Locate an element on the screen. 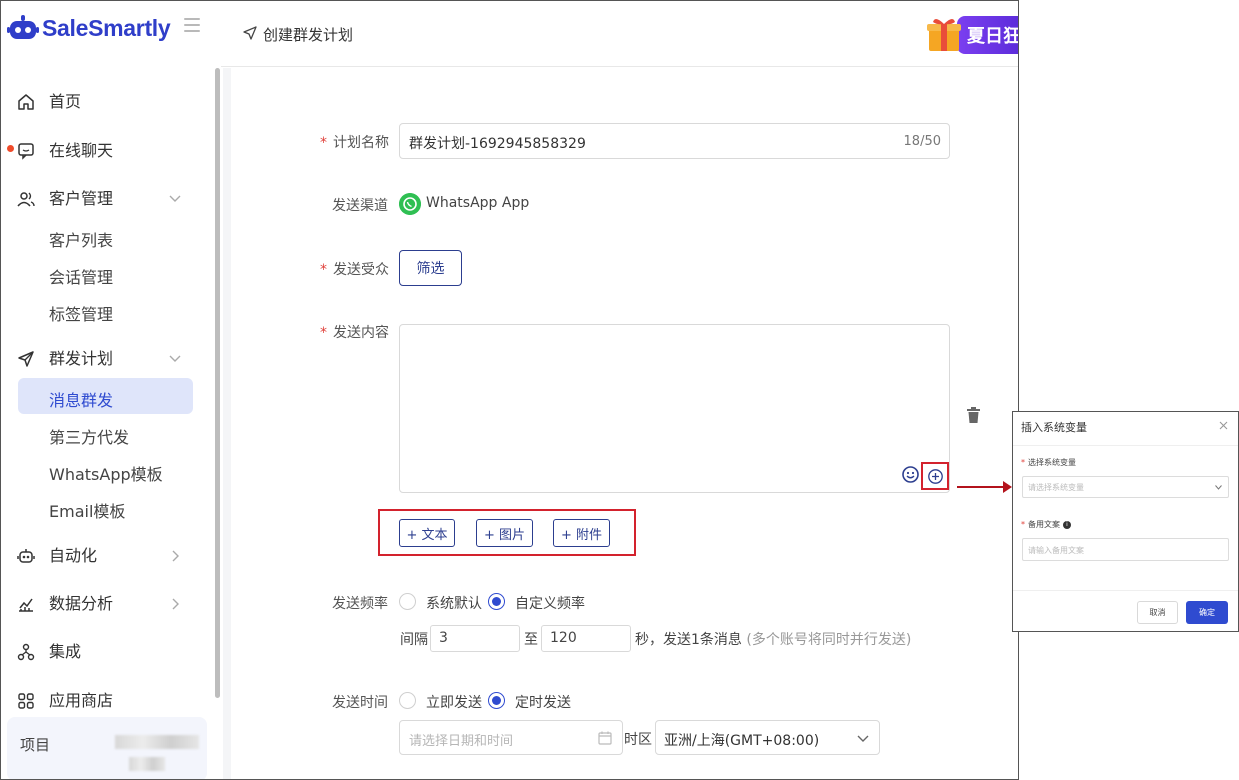 This screenshot has width=1239, height=780. insert-variable-button is located at coordinates (935, 476).